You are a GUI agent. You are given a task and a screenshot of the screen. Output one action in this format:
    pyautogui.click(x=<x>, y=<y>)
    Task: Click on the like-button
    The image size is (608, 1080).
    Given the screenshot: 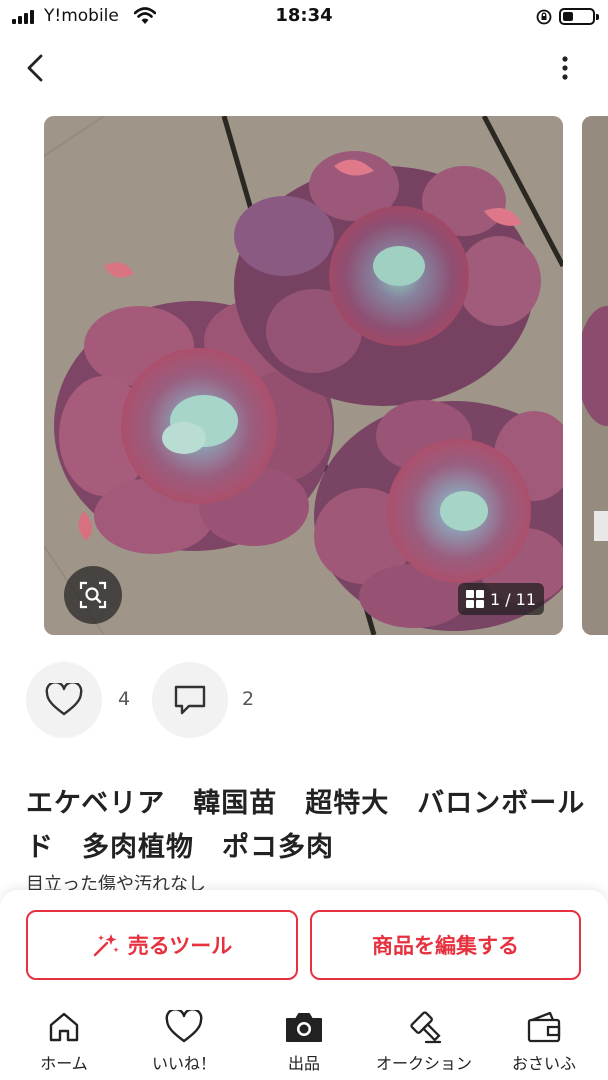 What is the action you would take?
    pyautogui.click(x=64, y=700)
    